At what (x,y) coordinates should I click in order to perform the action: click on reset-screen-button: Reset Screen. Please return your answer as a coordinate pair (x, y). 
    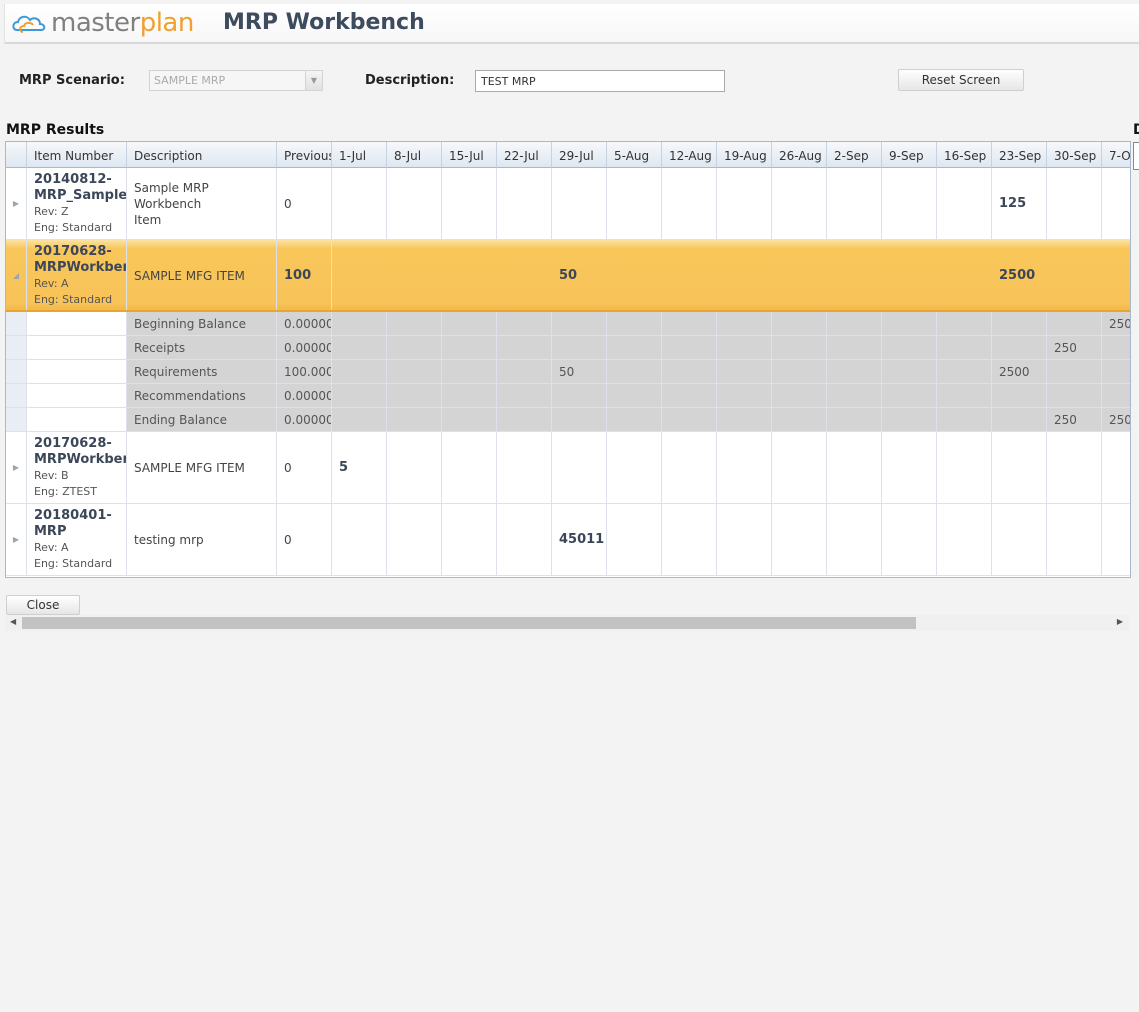
    Looking at the image, I should click on (961, 80).